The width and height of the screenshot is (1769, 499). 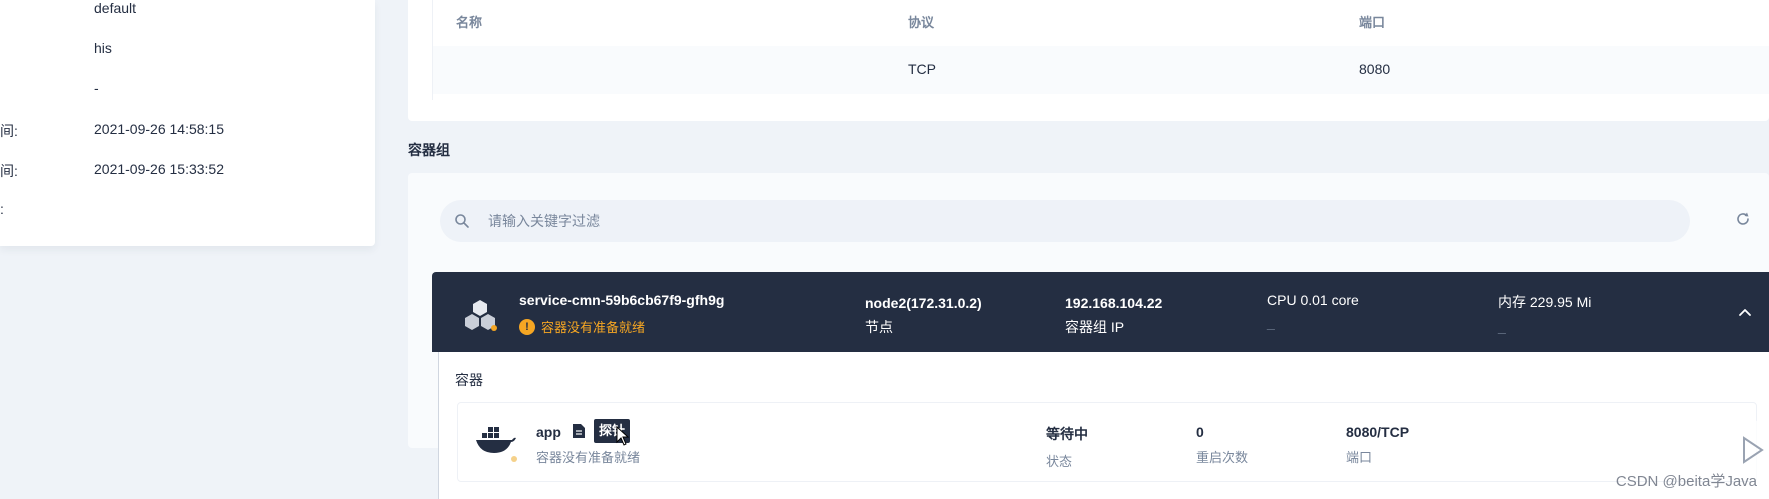 I want to click on pod-ip: 192.168.104.22 容器组 IP, so click(x=1113, y=316).